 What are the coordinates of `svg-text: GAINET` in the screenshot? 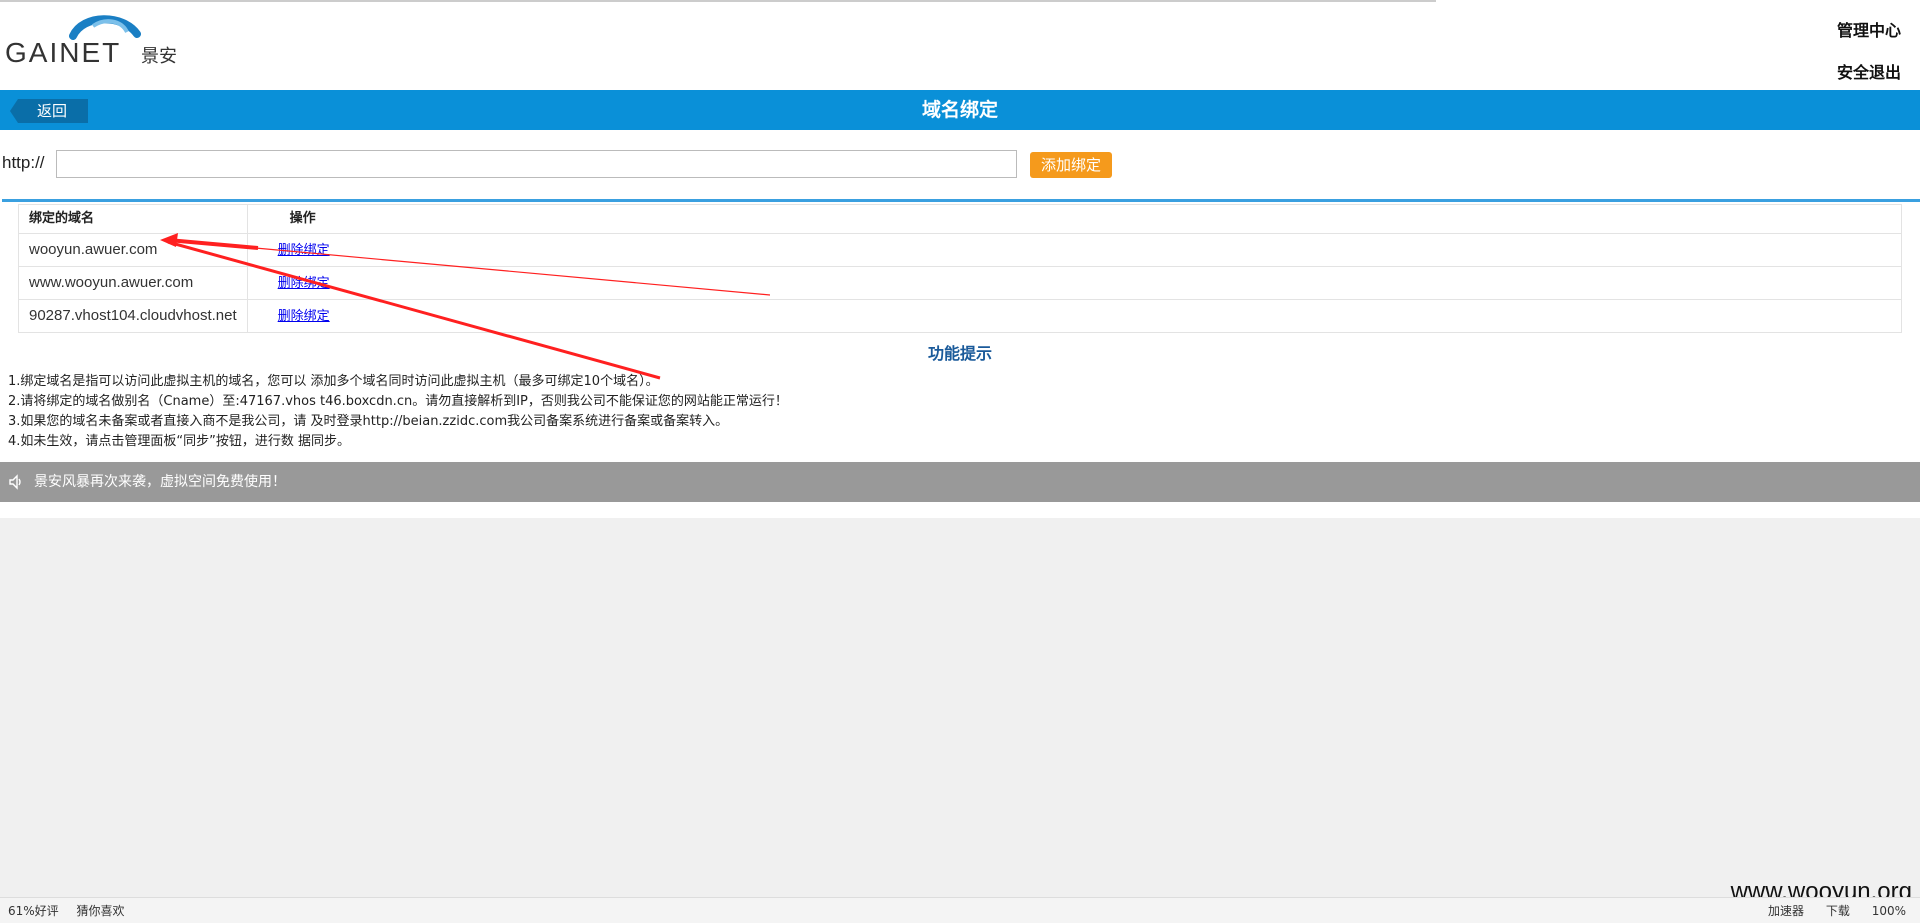 It's located at (63, 52).